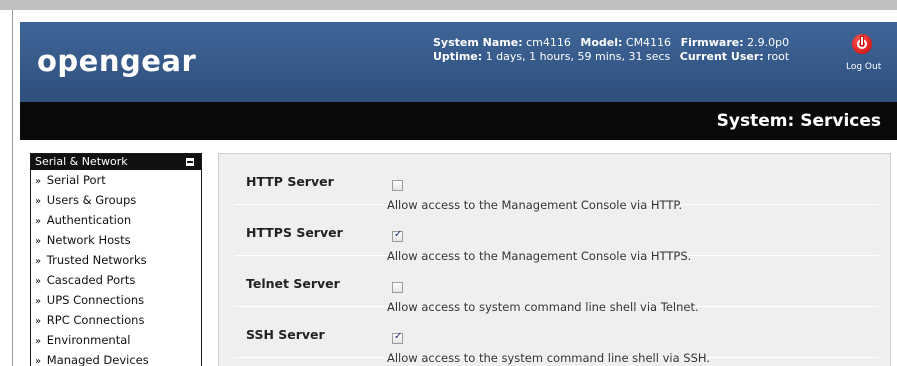 The image size is (897, 366). Describe the element at coordinates (88, 340) in the screenshot. I see `sidebar-item-label: Environmental` at that location.